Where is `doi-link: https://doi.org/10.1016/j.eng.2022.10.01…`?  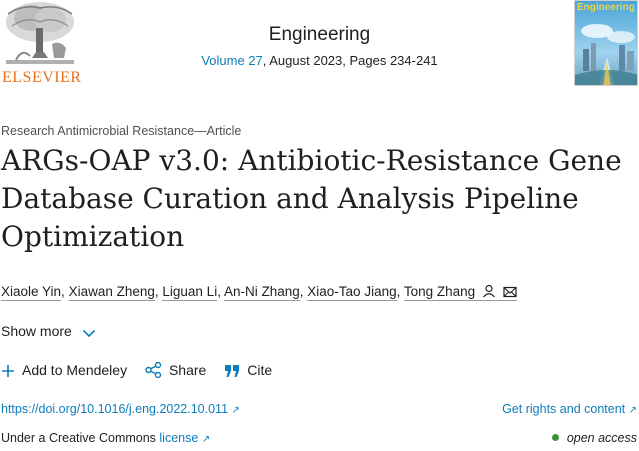
doi-link: https://doi.org/10.1016/j.eng.2022.10.01… is located at coordinates (120, 409).